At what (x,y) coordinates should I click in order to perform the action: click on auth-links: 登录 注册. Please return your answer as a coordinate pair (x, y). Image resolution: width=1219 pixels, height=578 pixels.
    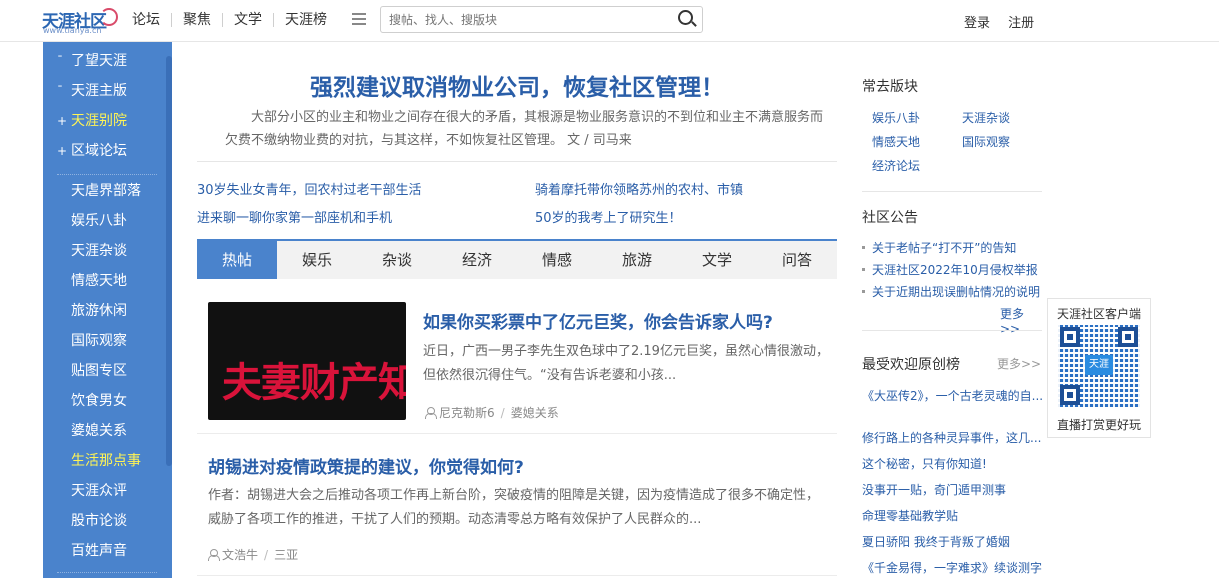
    Looking at the image, I should click on (1006, 21).